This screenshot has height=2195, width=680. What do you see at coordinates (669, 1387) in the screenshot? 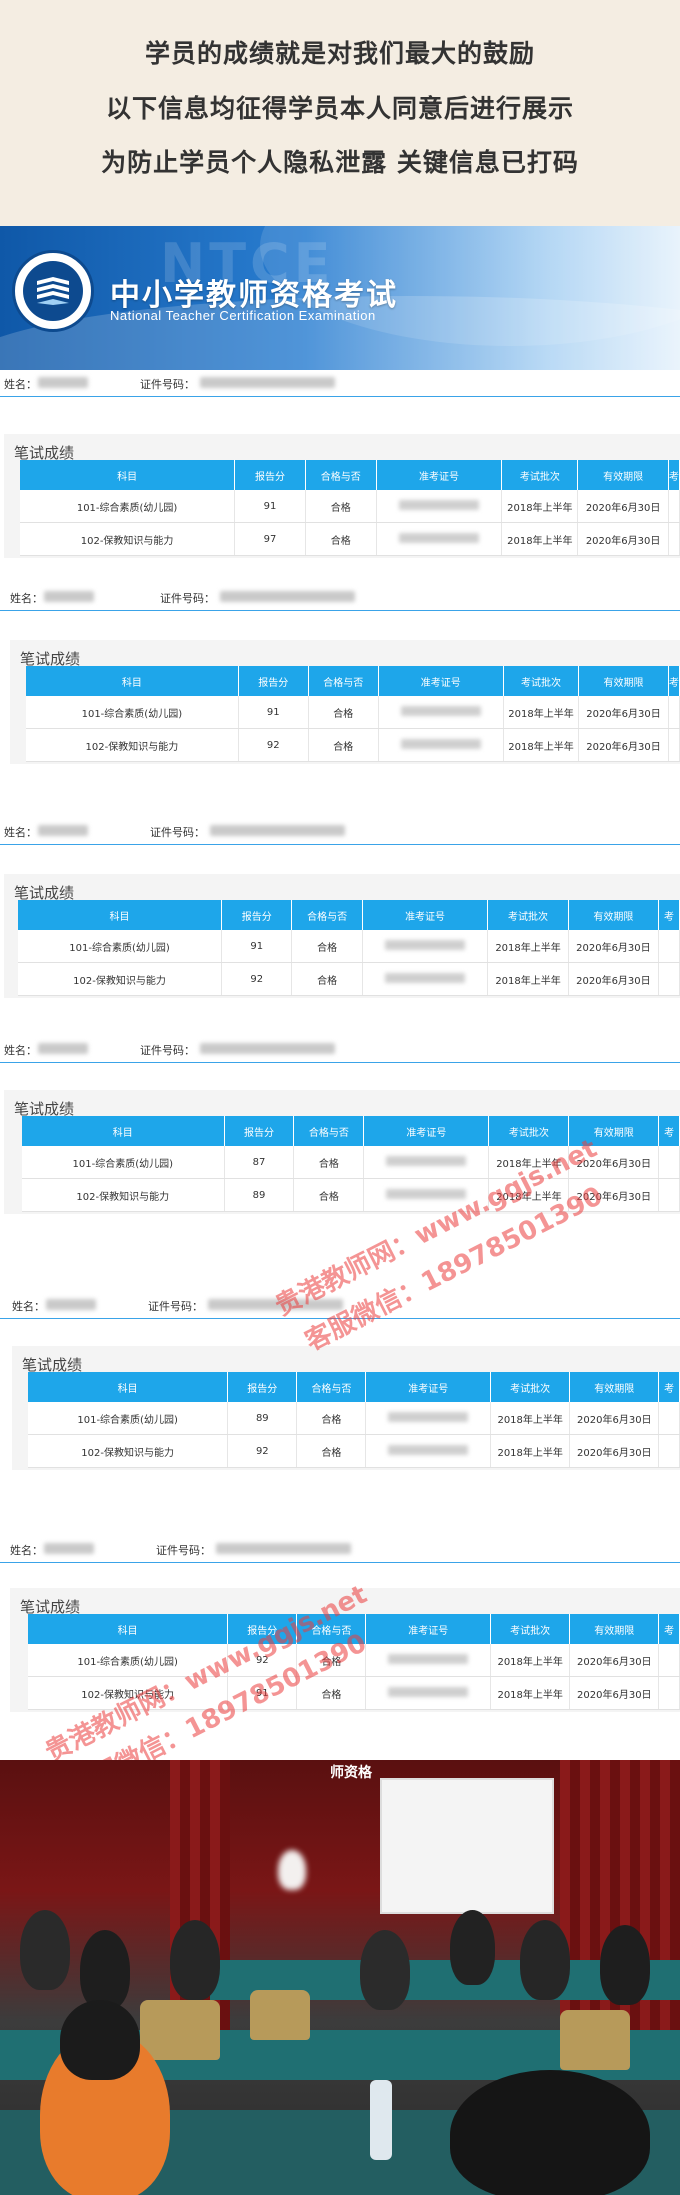
I see `column-header: 考` at bounding box center [669, 1387].